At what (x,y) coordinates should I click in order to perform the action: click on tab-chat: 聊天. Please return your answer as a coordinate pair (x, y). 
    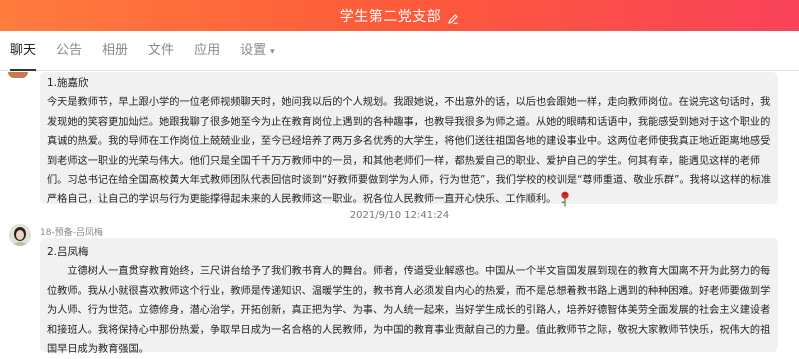
    Looking at the image, I should click on (23, 51).